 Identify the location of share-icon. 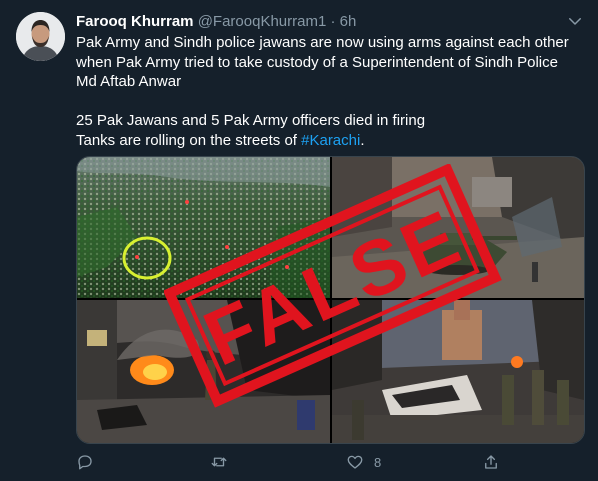
(491, 462).